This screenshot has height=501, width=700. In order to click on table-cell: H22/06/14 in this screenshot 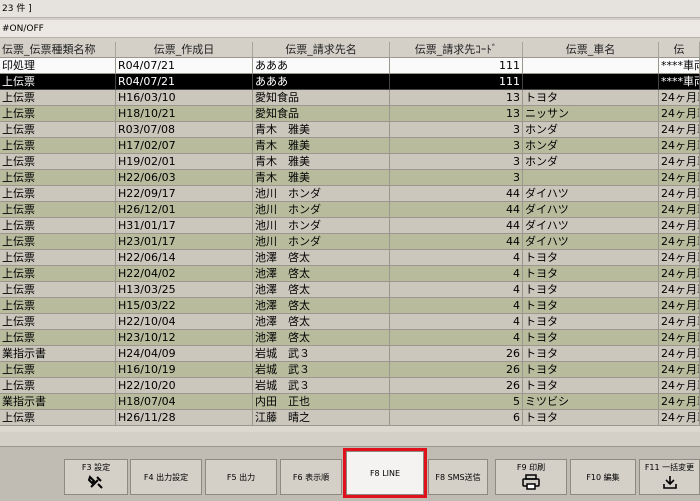, I will do `click(184, 258)`.